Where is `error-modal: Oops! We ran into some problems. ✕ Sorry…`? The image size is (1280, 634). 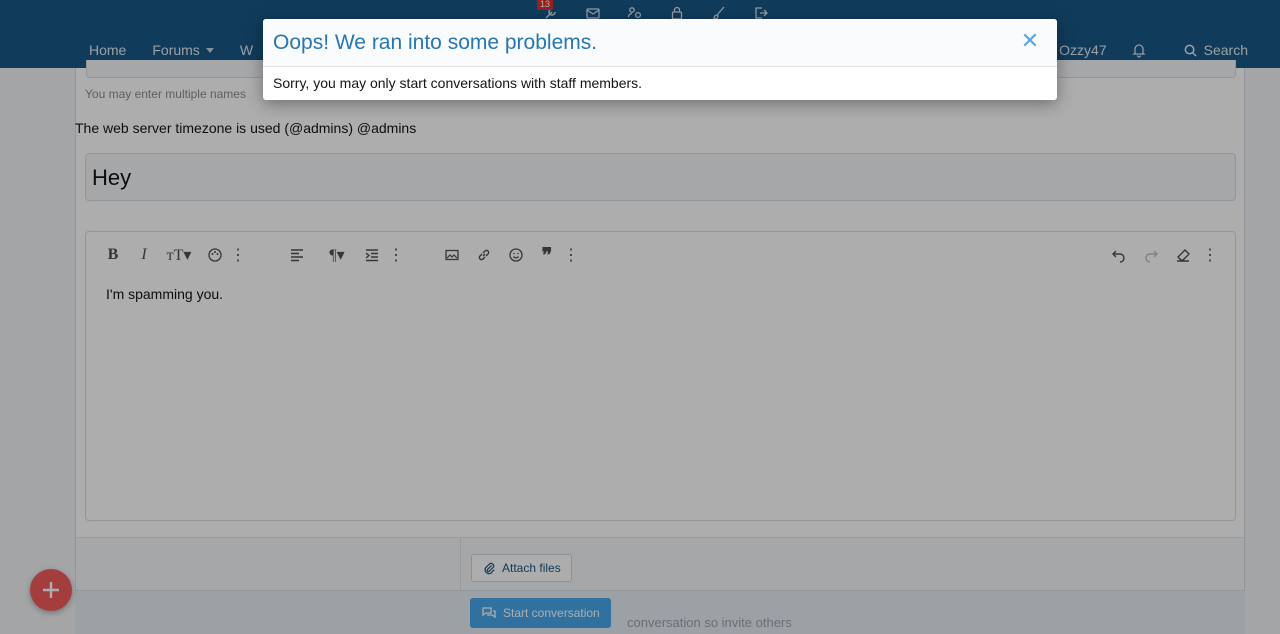 error-modal: Oops! We ran into some problems. ✕ Sorry… is located at coordinates (660, 59).